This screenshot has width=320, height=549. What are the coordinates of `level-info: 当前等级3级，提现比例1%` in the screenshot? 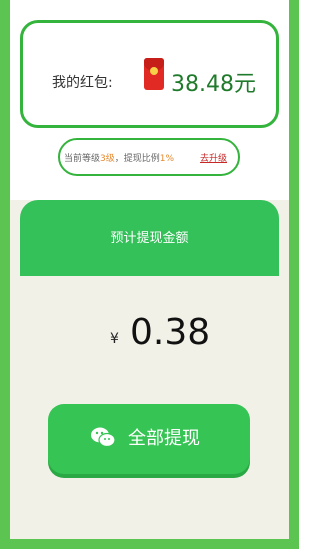 It's located at (119, 157).